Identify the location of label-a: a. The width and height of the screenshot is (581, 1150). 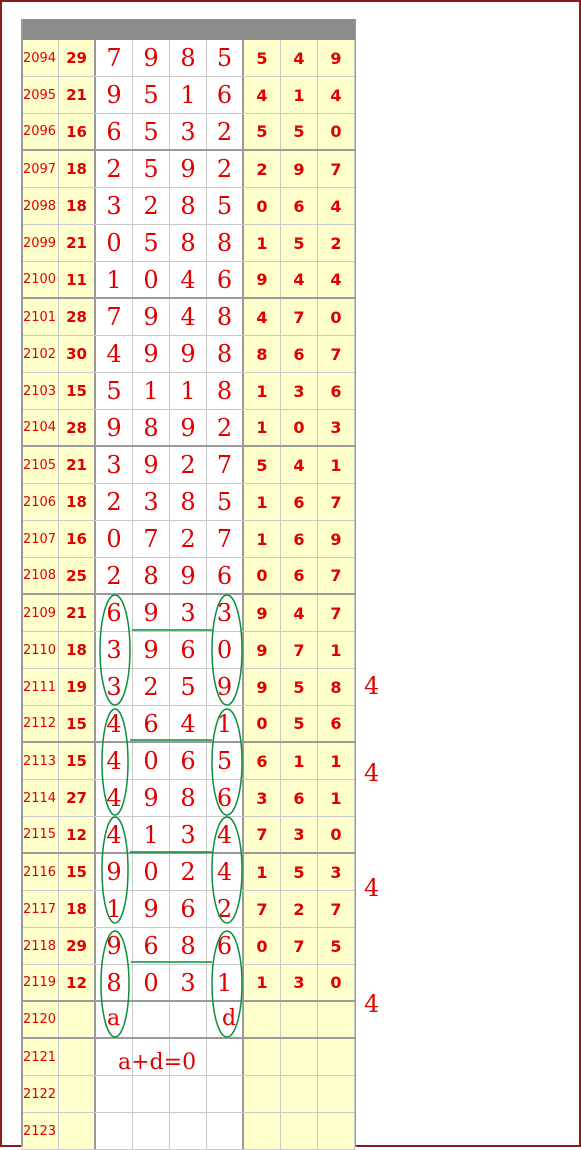
(114, 1018).